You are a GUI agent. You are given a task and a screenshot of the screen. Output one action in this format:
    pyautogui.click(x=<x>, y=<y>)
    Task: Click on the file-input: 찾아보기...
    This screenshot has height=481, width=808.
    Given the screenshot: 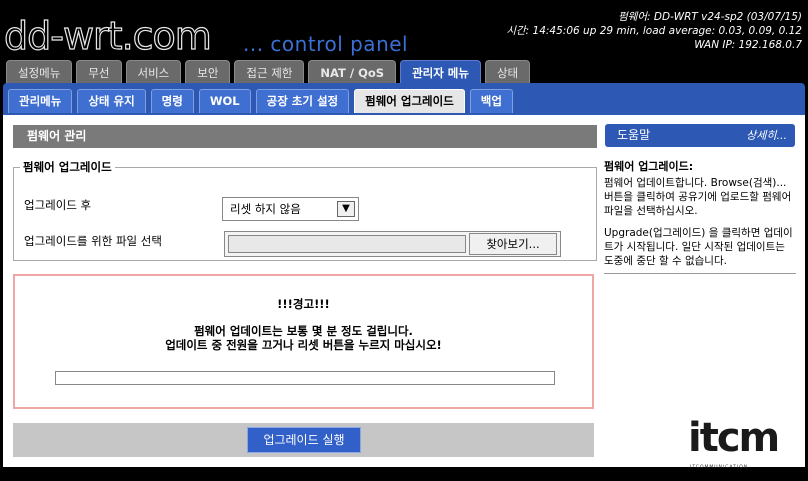 What is the action you would take?
    pyautogui.click(x=392, y=244)
    